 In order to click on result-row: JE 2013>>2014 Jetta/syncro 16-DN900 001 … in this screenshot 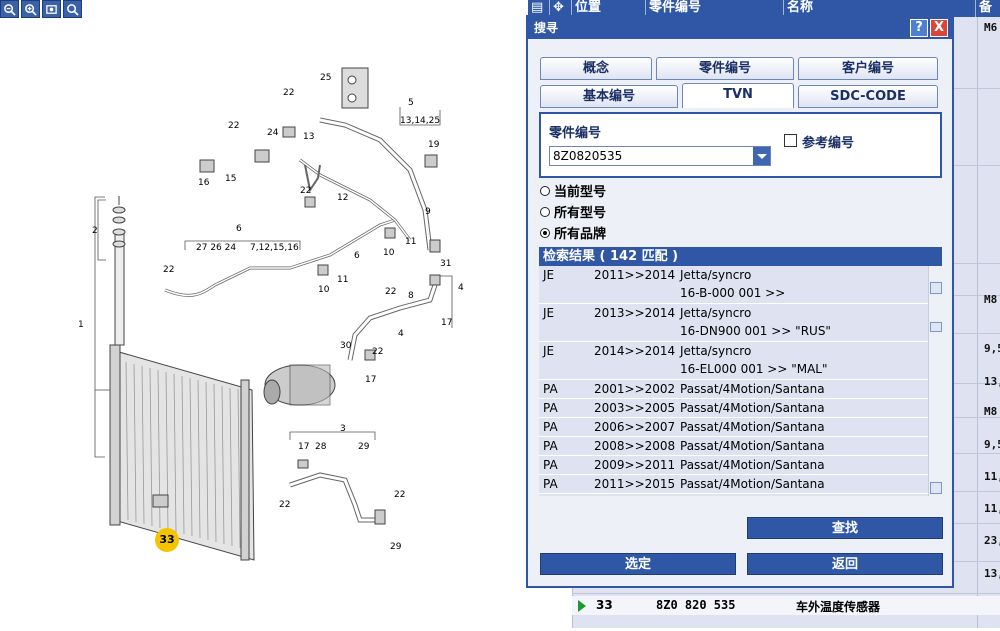, I will do `click(733, 323)`.